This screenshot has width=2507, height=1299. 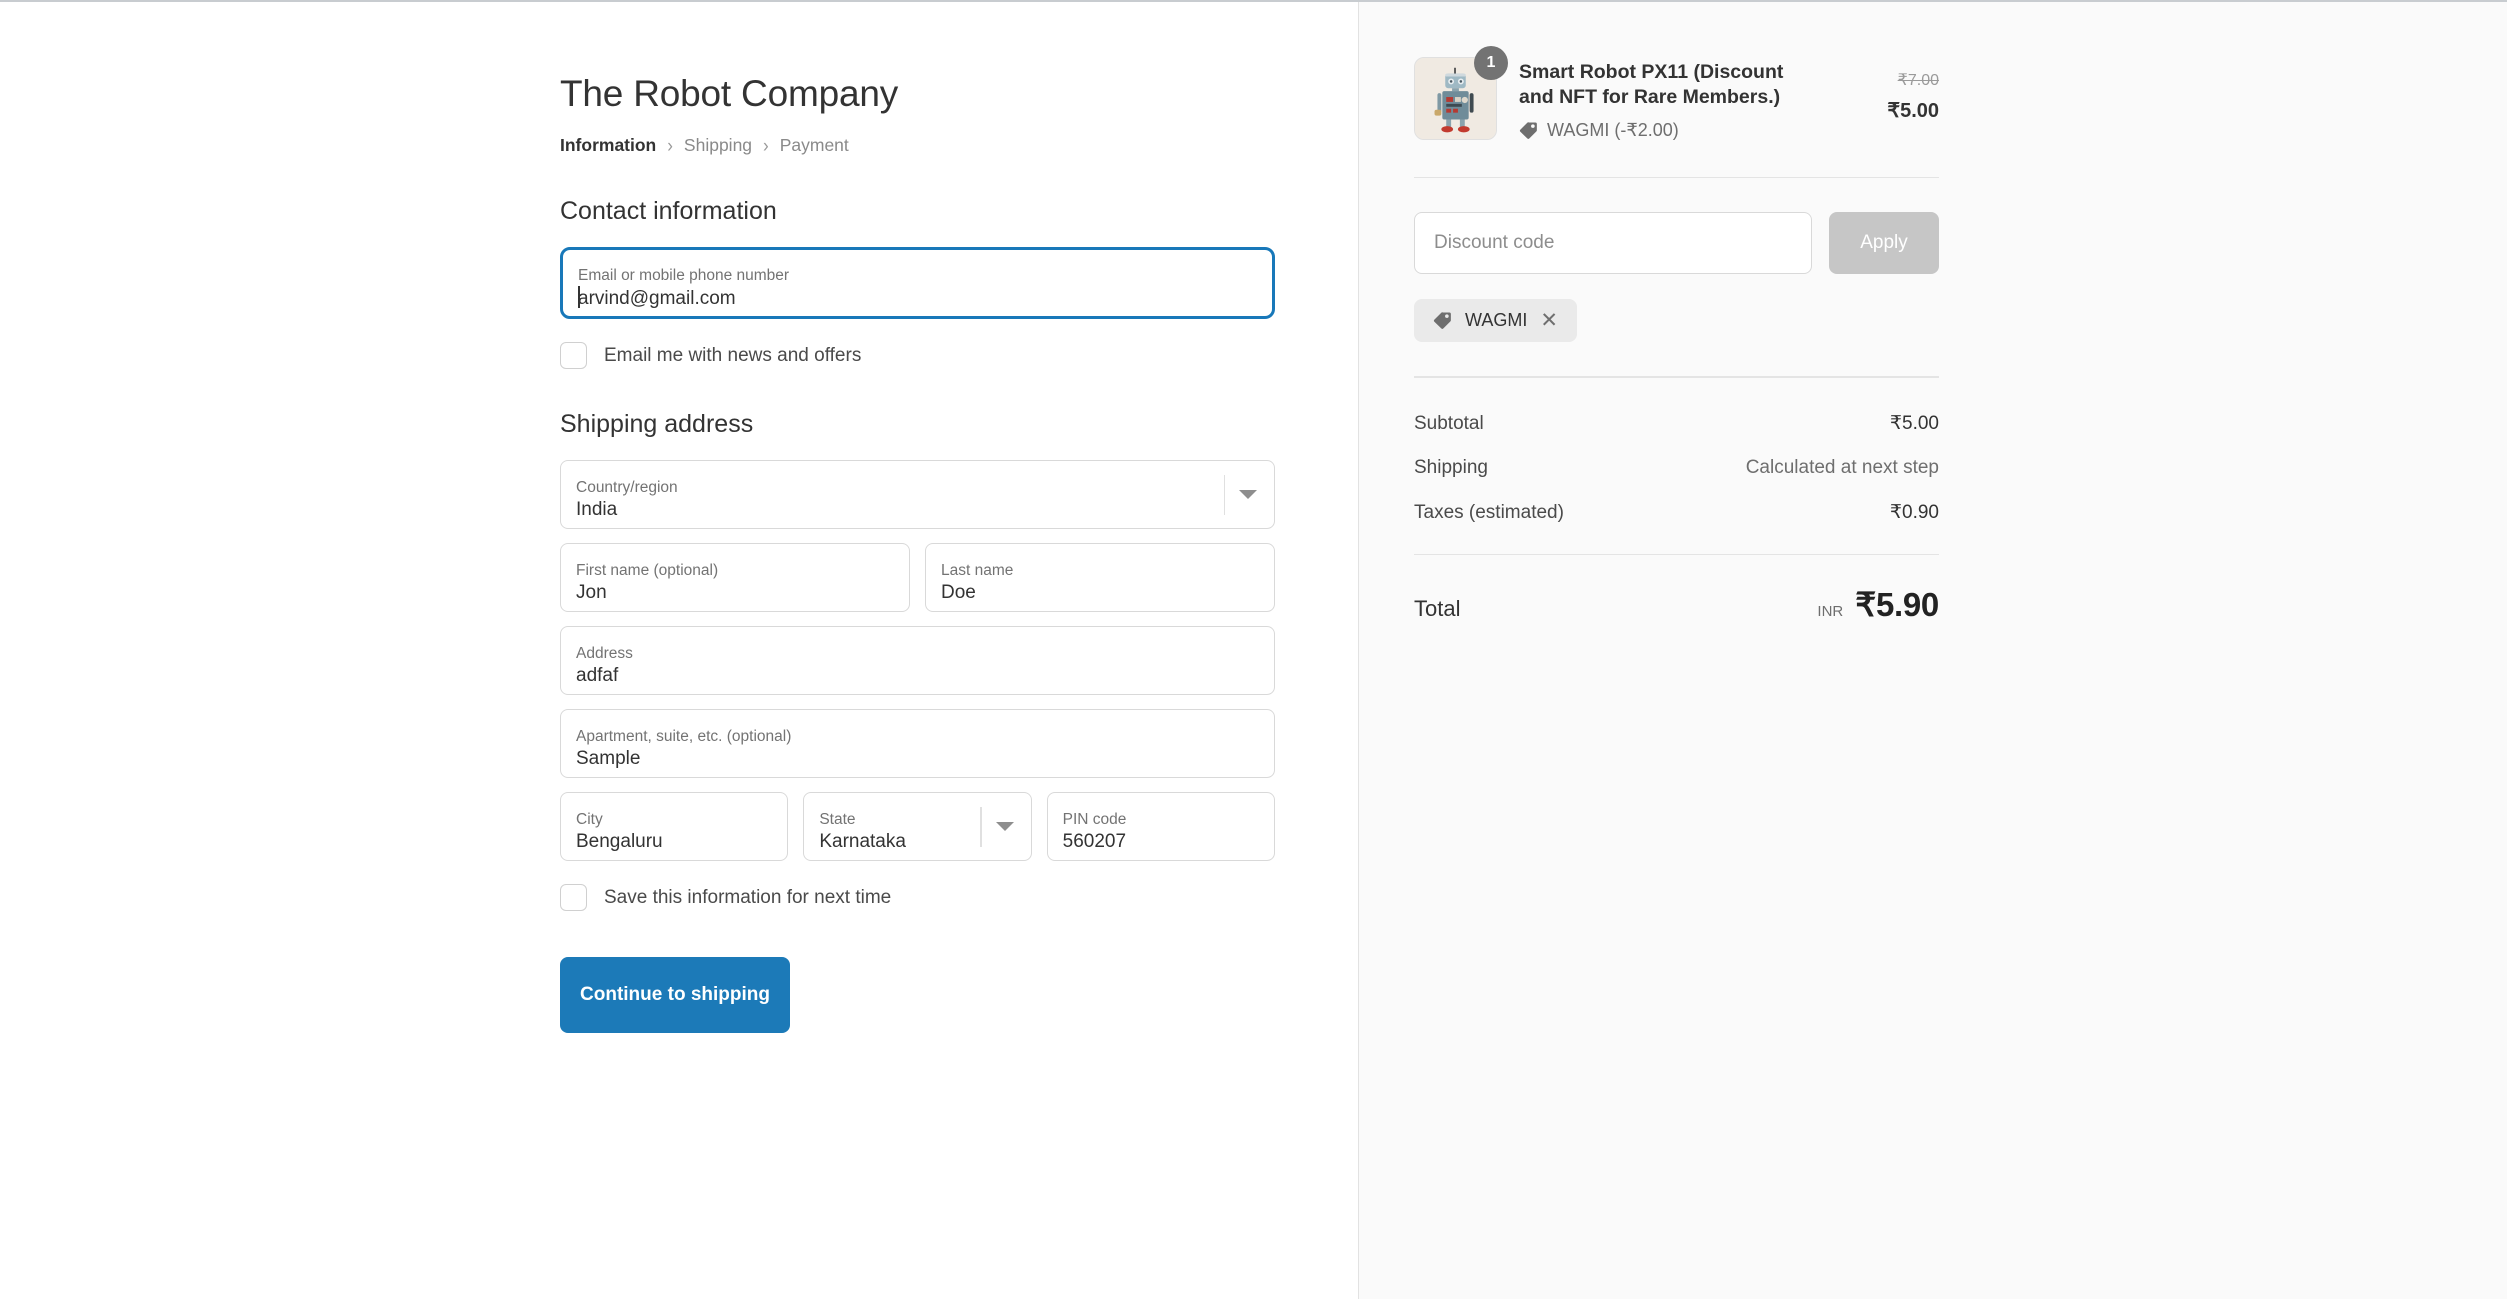 I want to click on shipping-value: Calculated at next step, so click(x=1842, y=467).